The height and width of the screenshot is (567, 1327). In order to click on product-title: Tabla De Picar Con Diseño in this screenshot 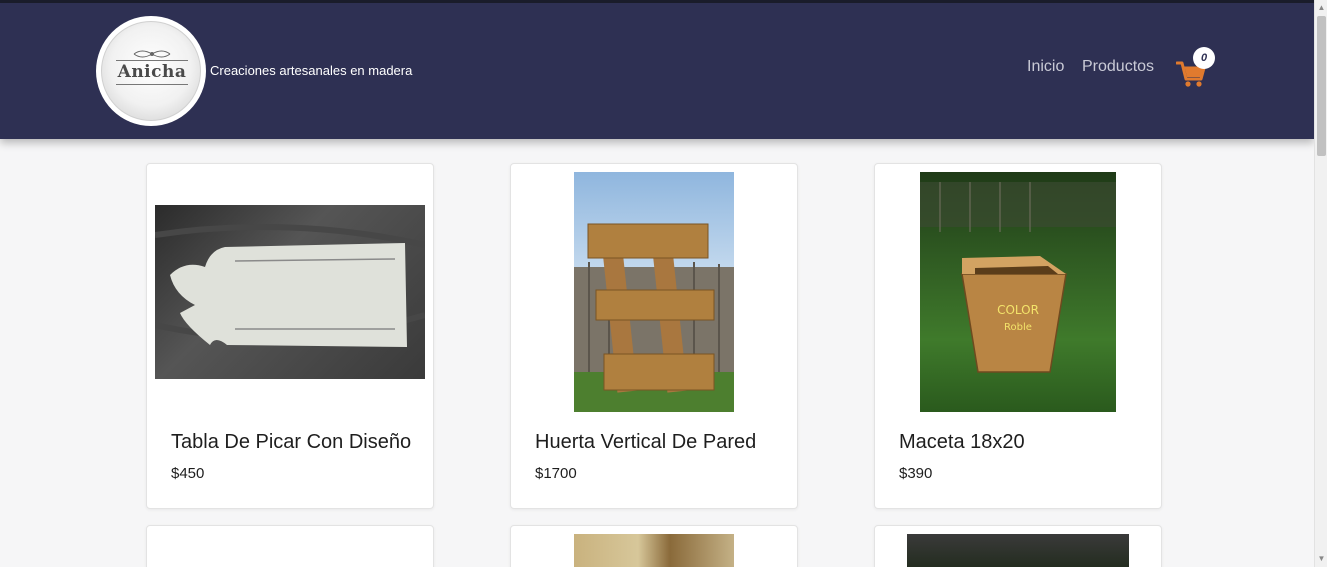, I will do `click(291, 442)`.